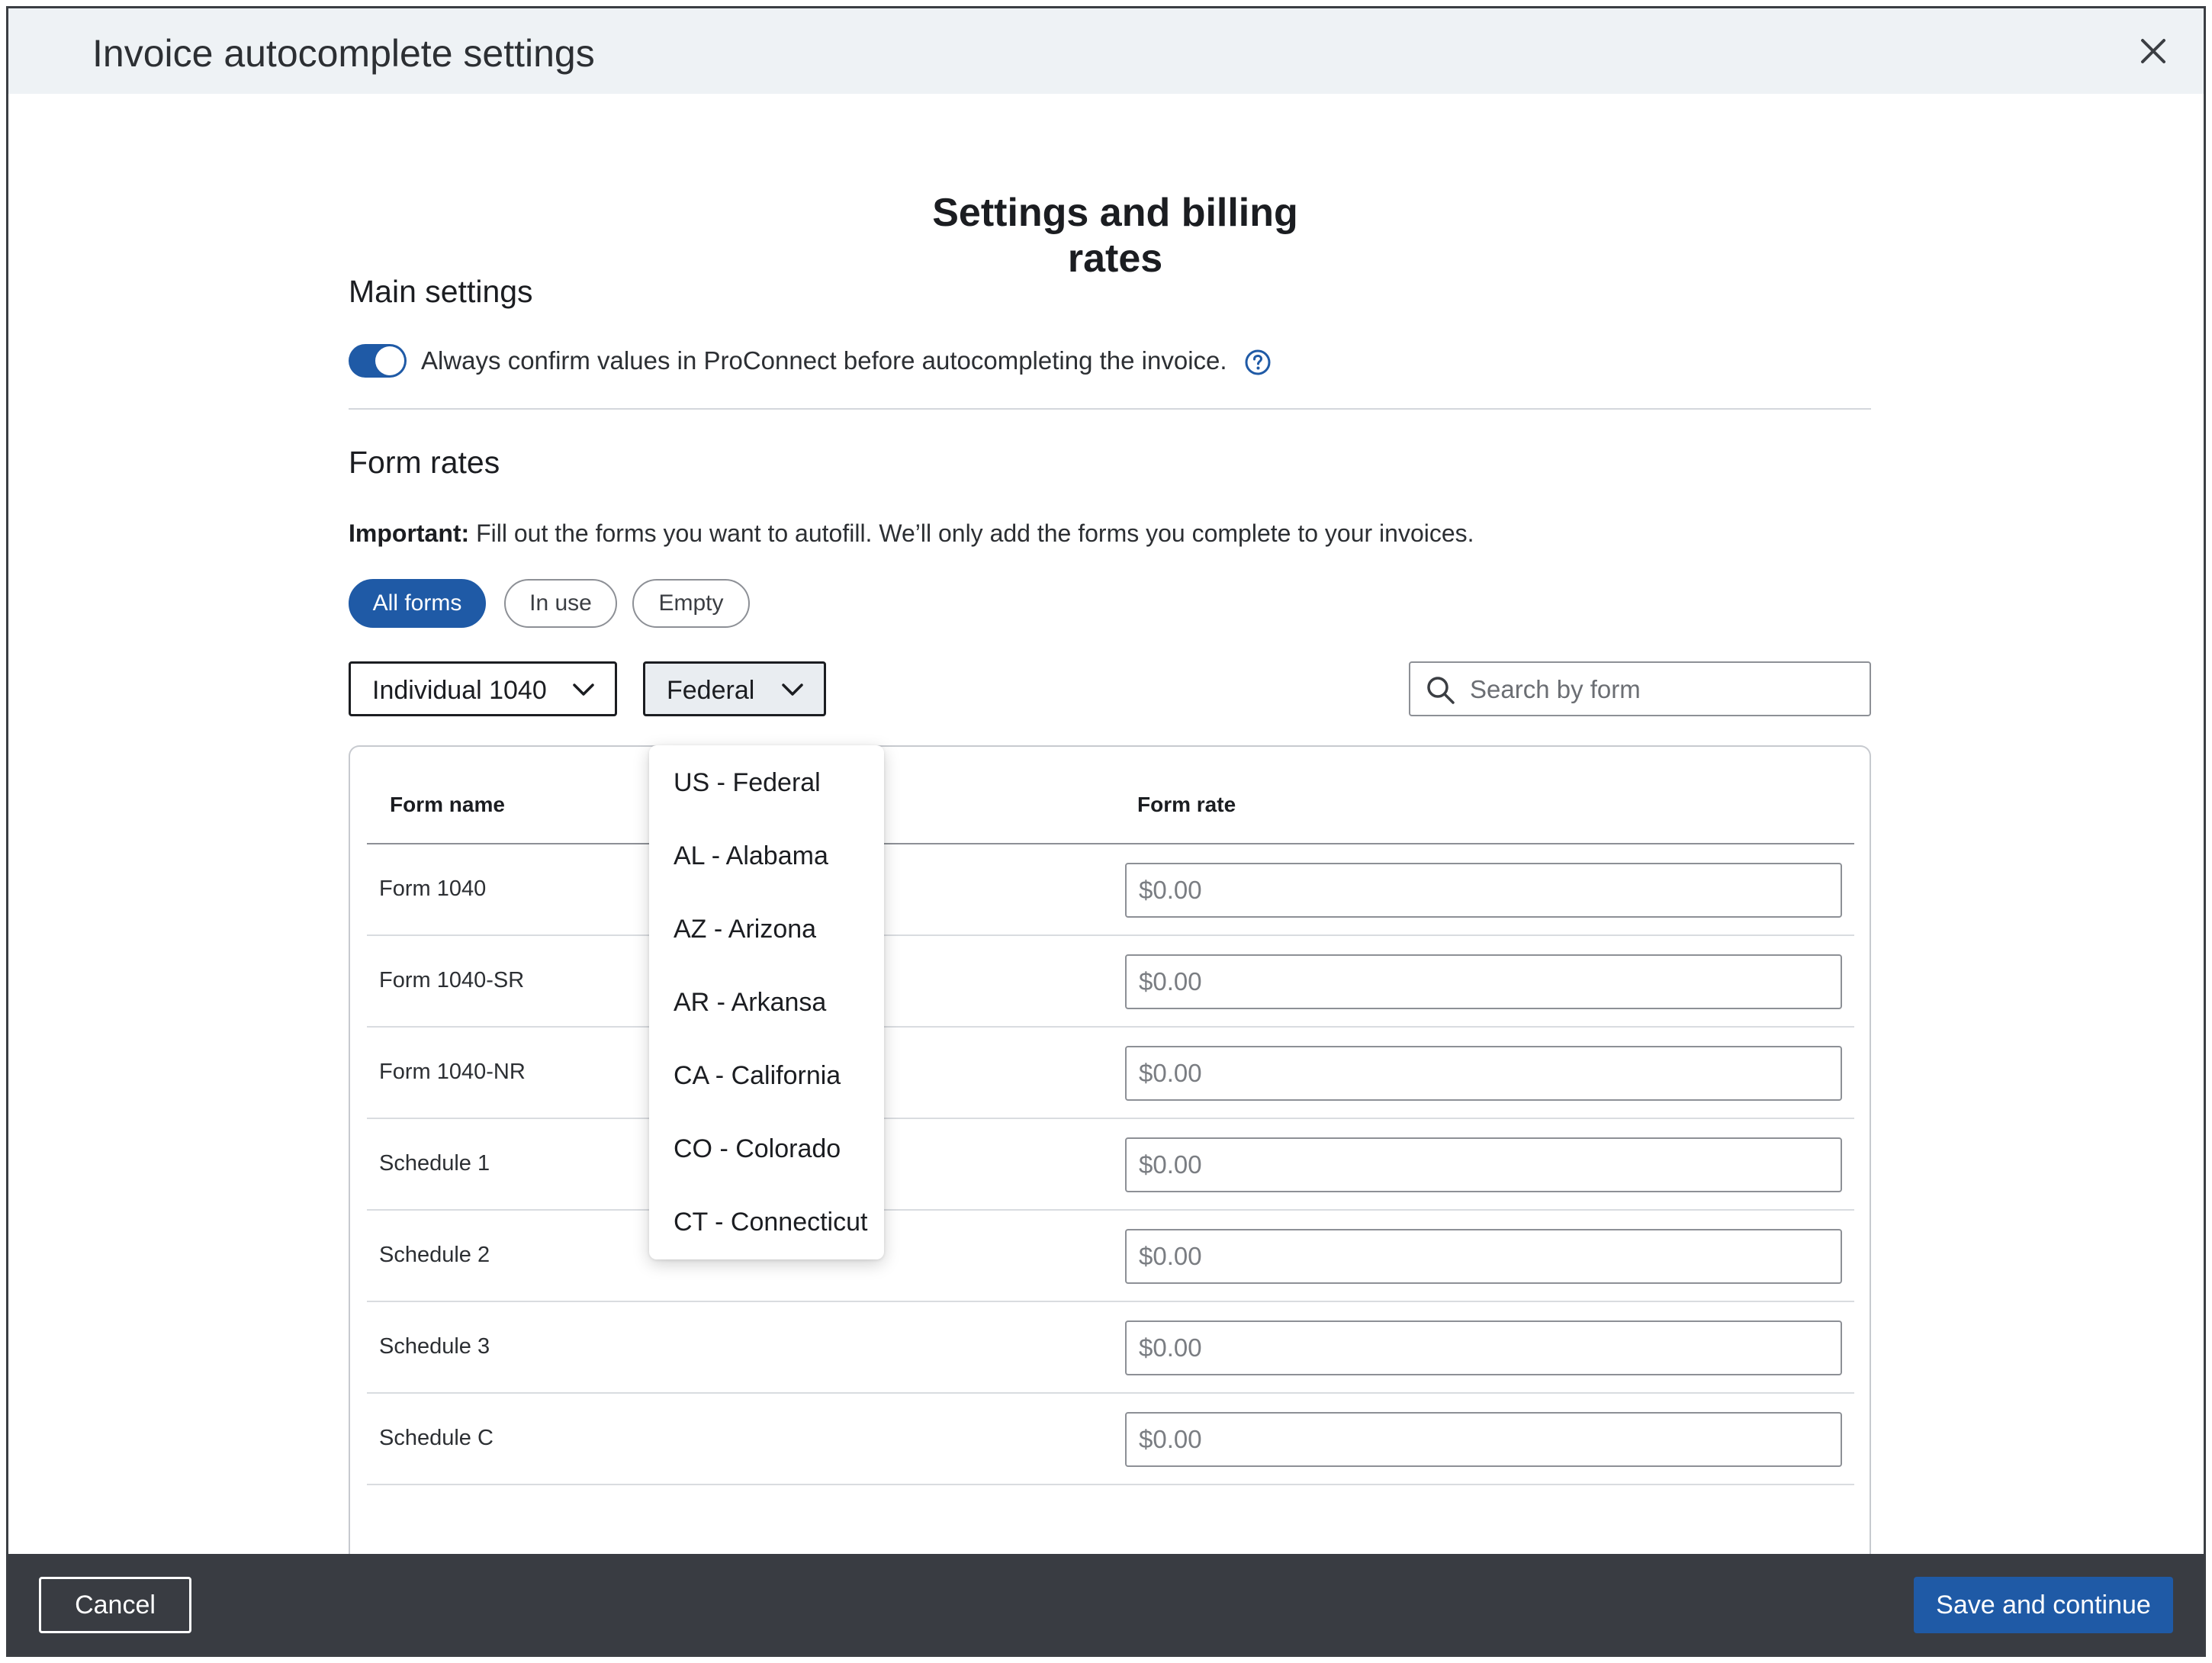  I want to click on form-name: Schedule C, so click(436, 1438).